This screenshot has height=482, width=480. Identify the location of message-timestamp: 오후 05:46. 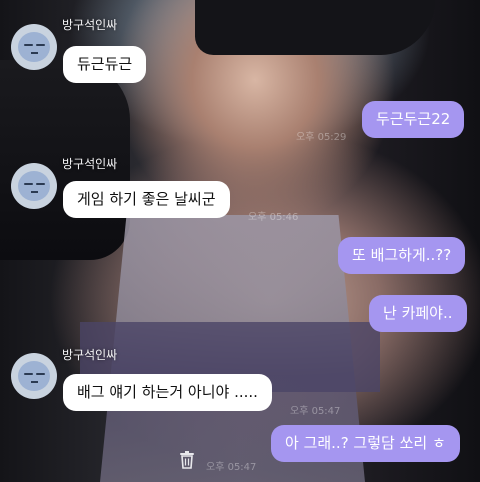
(273, 217).